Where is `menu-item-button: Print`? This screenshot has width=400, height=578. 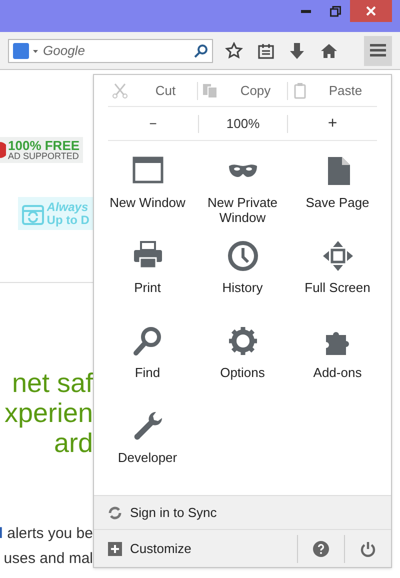 menu-item-button: Print is located at coordinates (147, 280).